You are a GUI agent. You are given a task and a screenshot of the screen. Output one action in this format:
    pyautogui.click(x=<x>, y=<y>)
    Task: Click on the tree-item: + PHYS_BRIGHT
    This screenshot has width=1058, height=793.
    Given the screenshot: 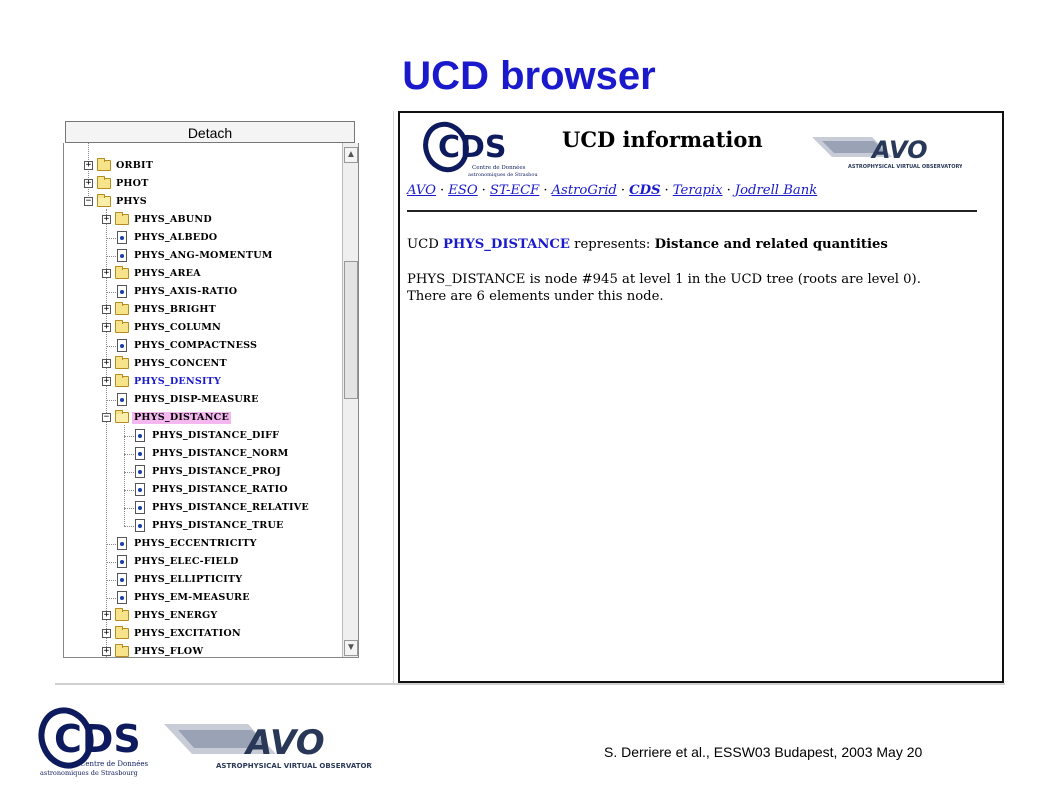 What is the action you would take?
    pyautogui.click(x=203, y=310)
    